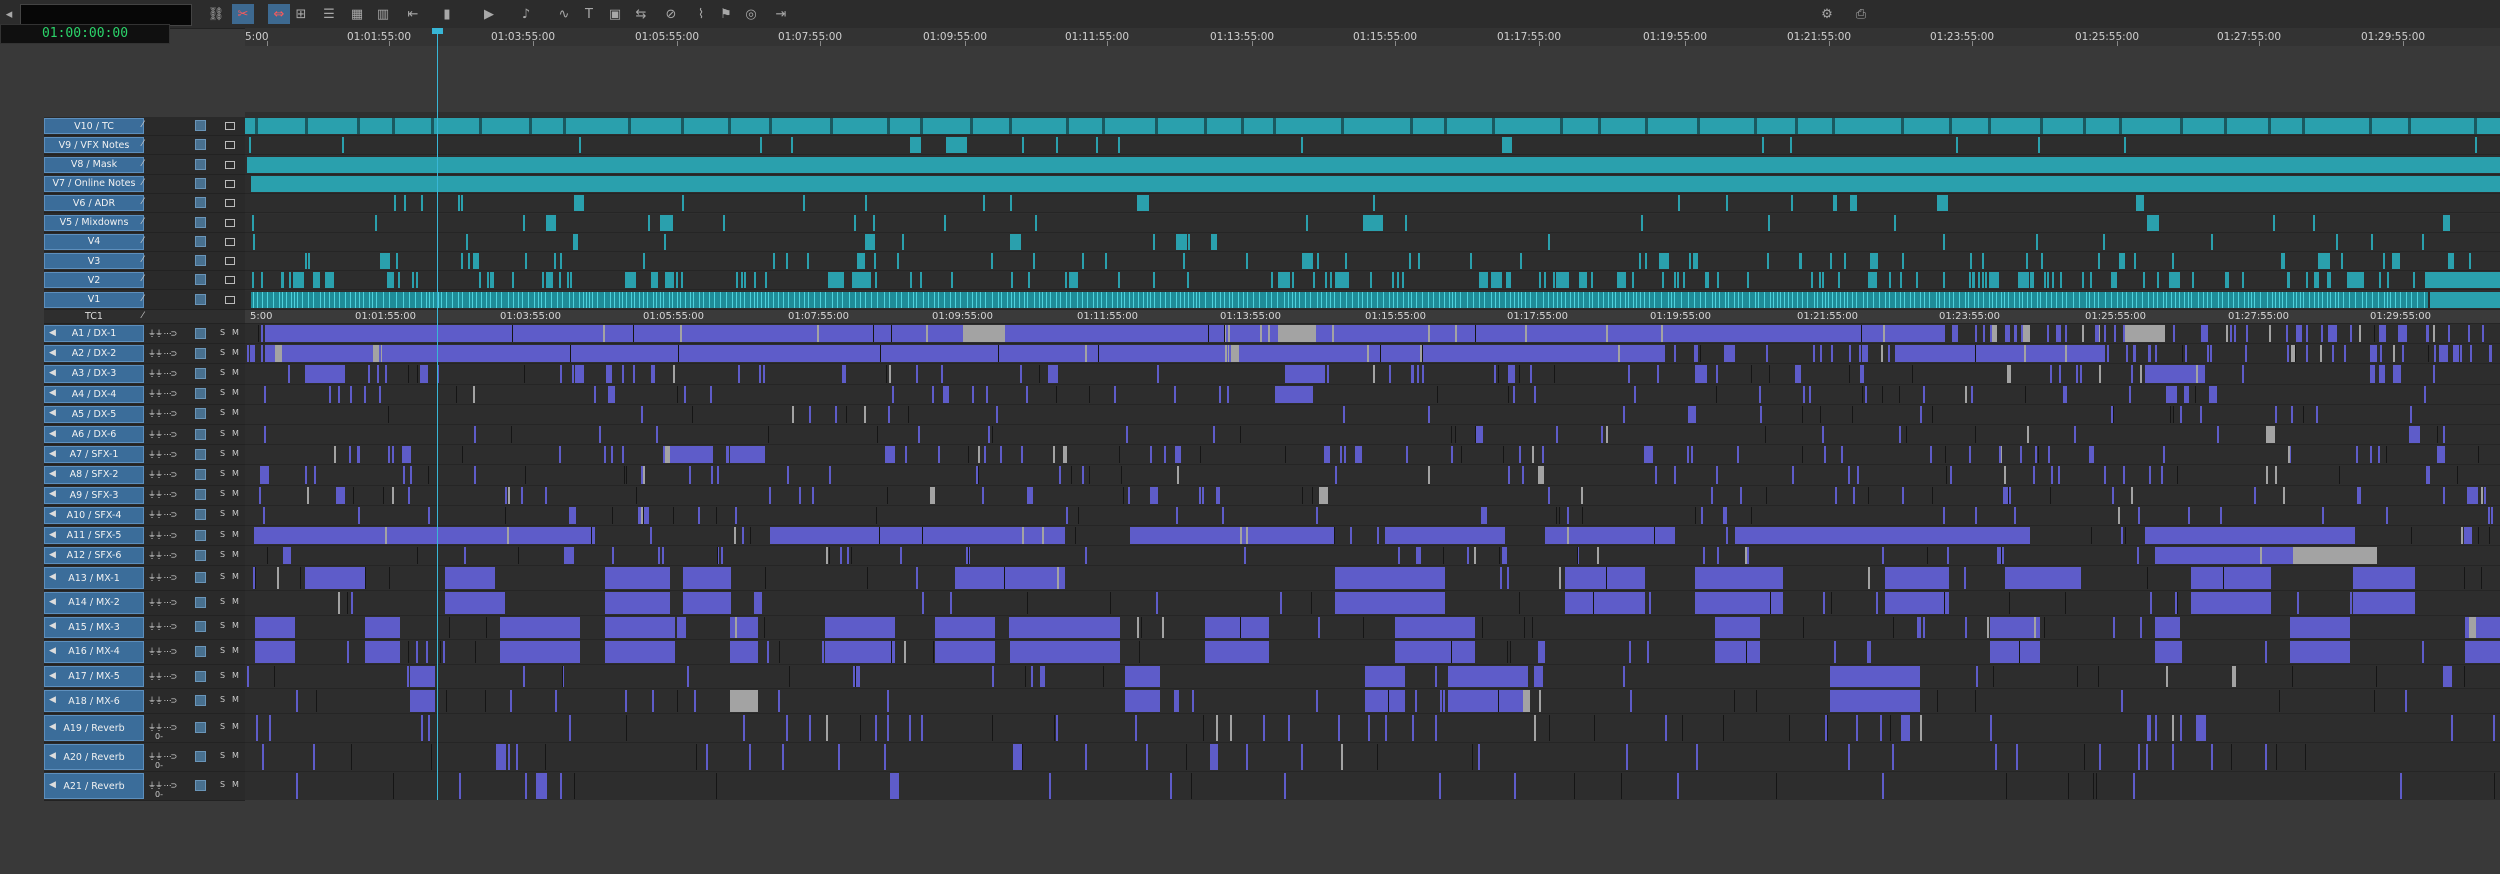 The width and height of the screenshot is (2500, 874). Describe the element at coordinates (1698, 126) in the screenshot. I see `clip-marker` at that location.